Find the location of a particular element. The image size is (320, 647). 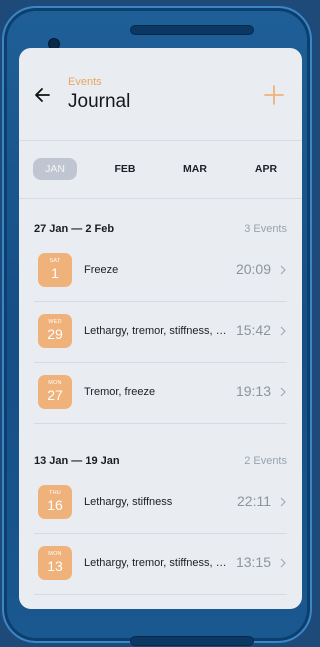

badge-day: 16 is located at coordinates (55, 505).